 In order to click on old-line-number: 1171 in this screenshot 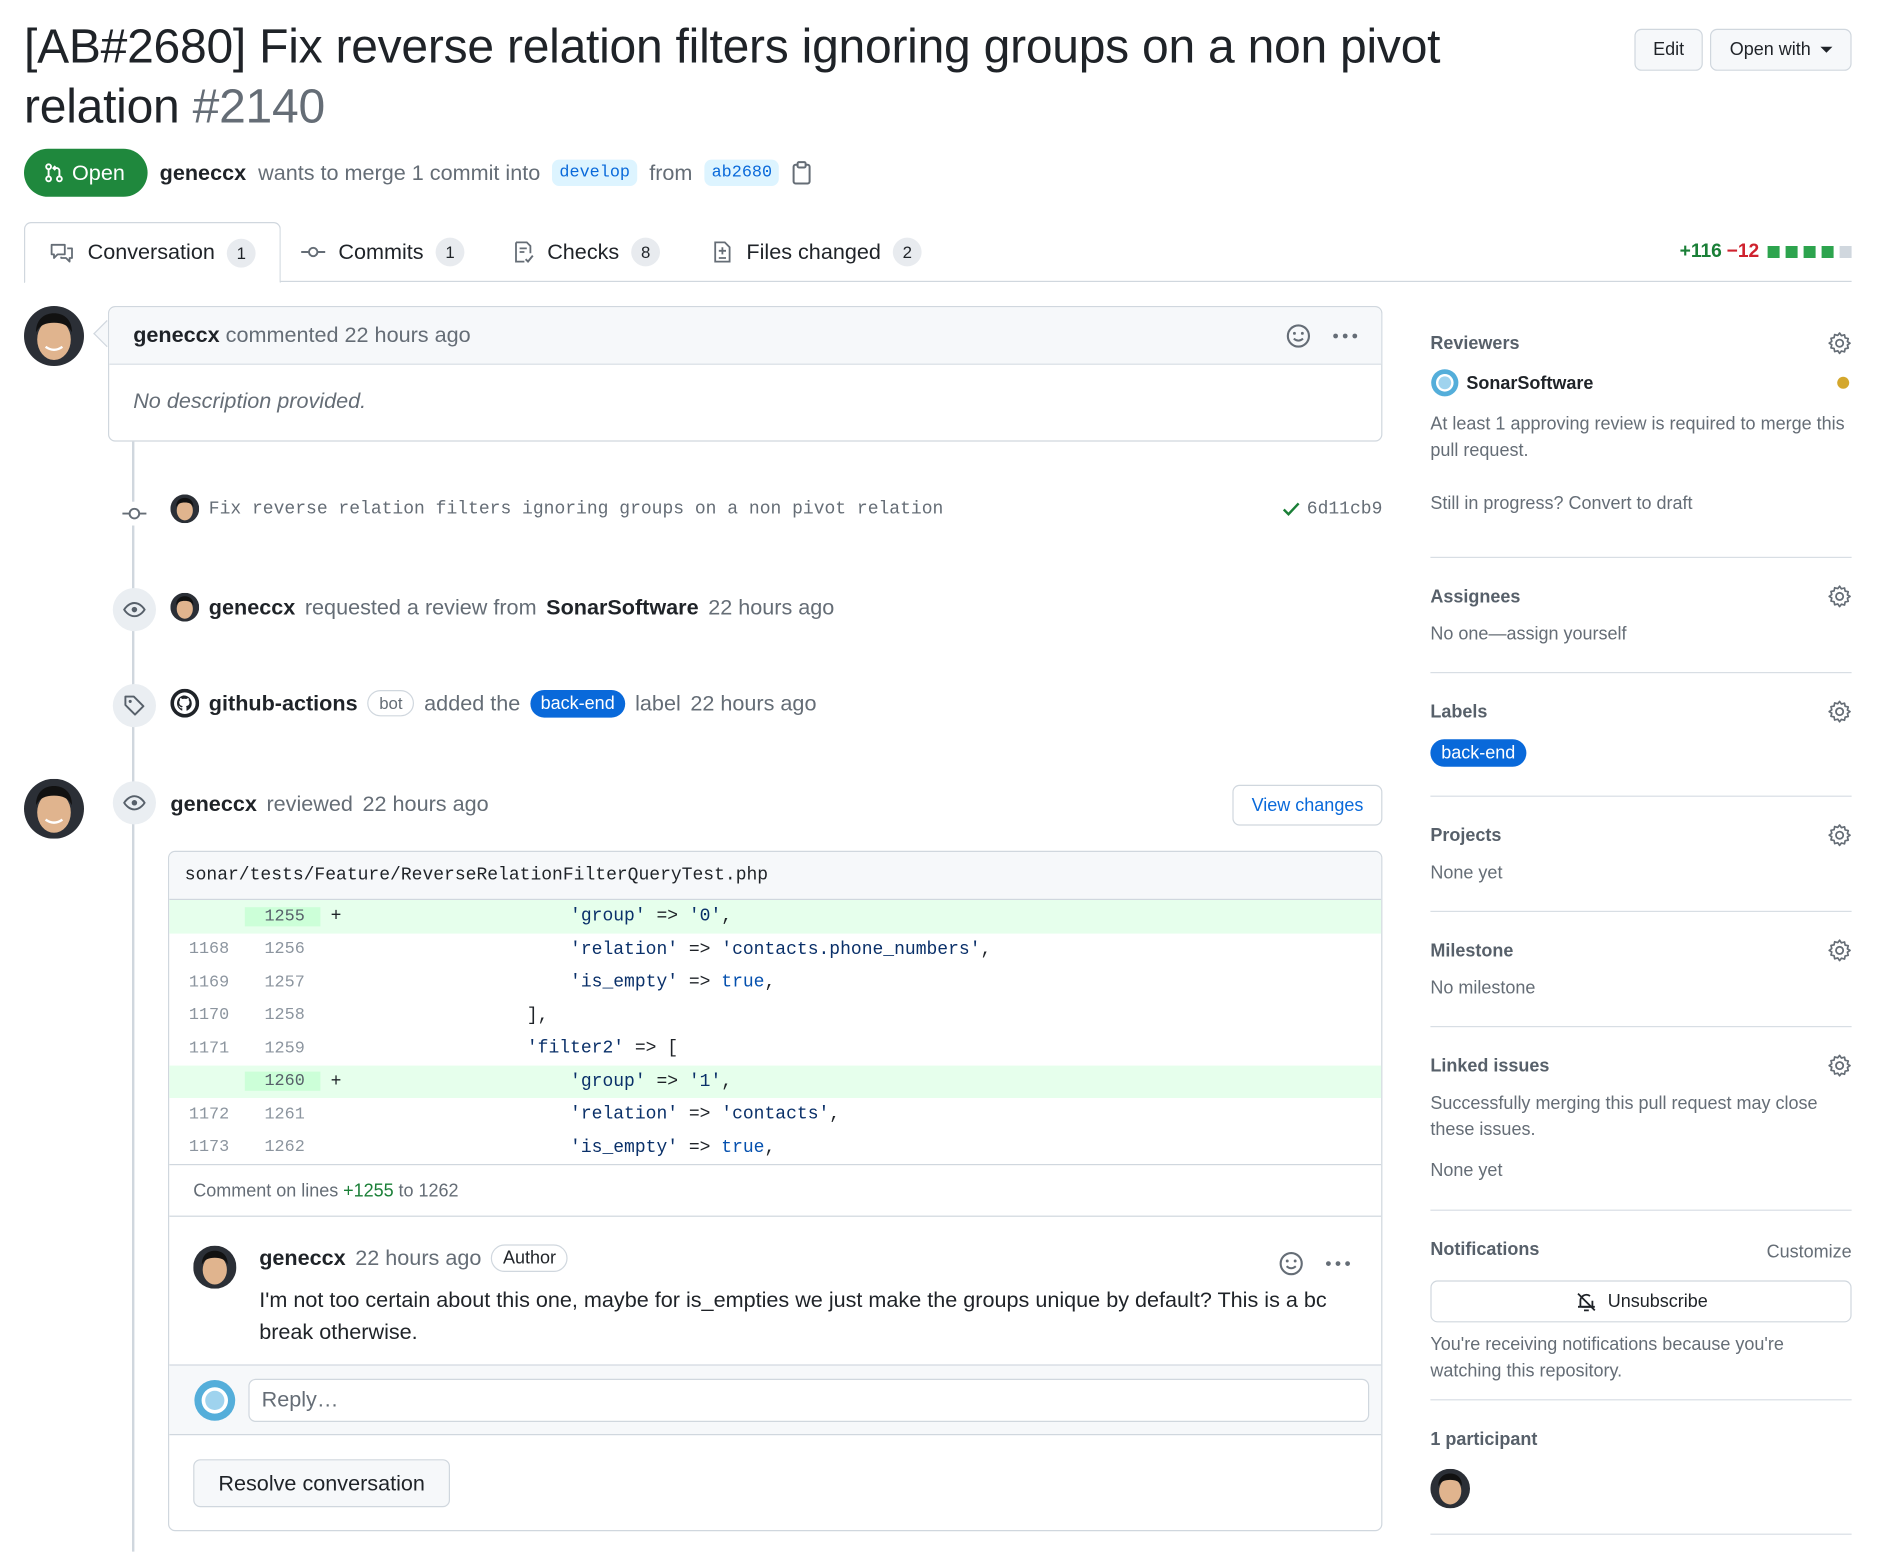, I will do `click(207, 1048)`.